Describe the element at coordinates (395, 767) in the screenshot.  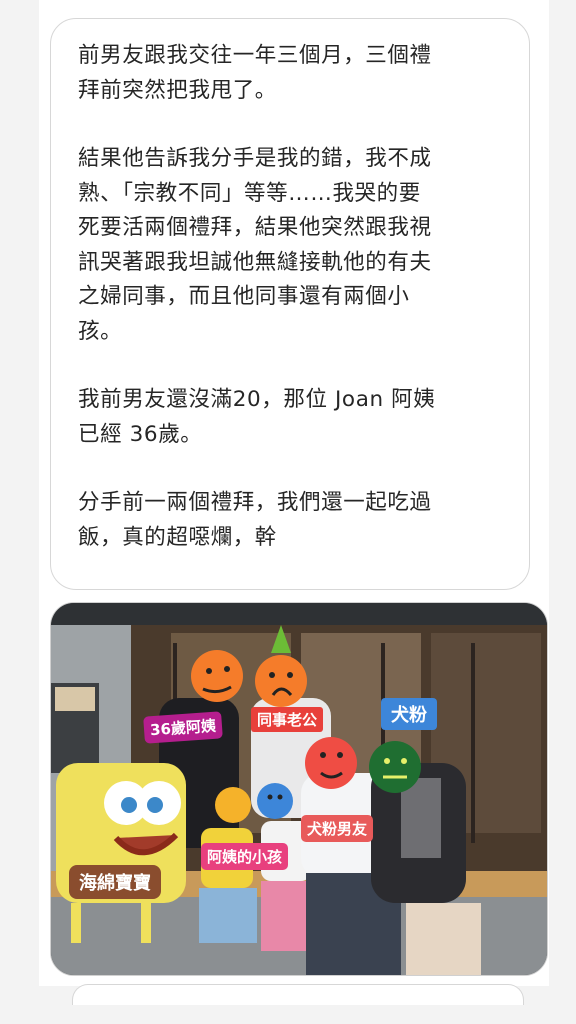
I see `green-face-icon` at that location.